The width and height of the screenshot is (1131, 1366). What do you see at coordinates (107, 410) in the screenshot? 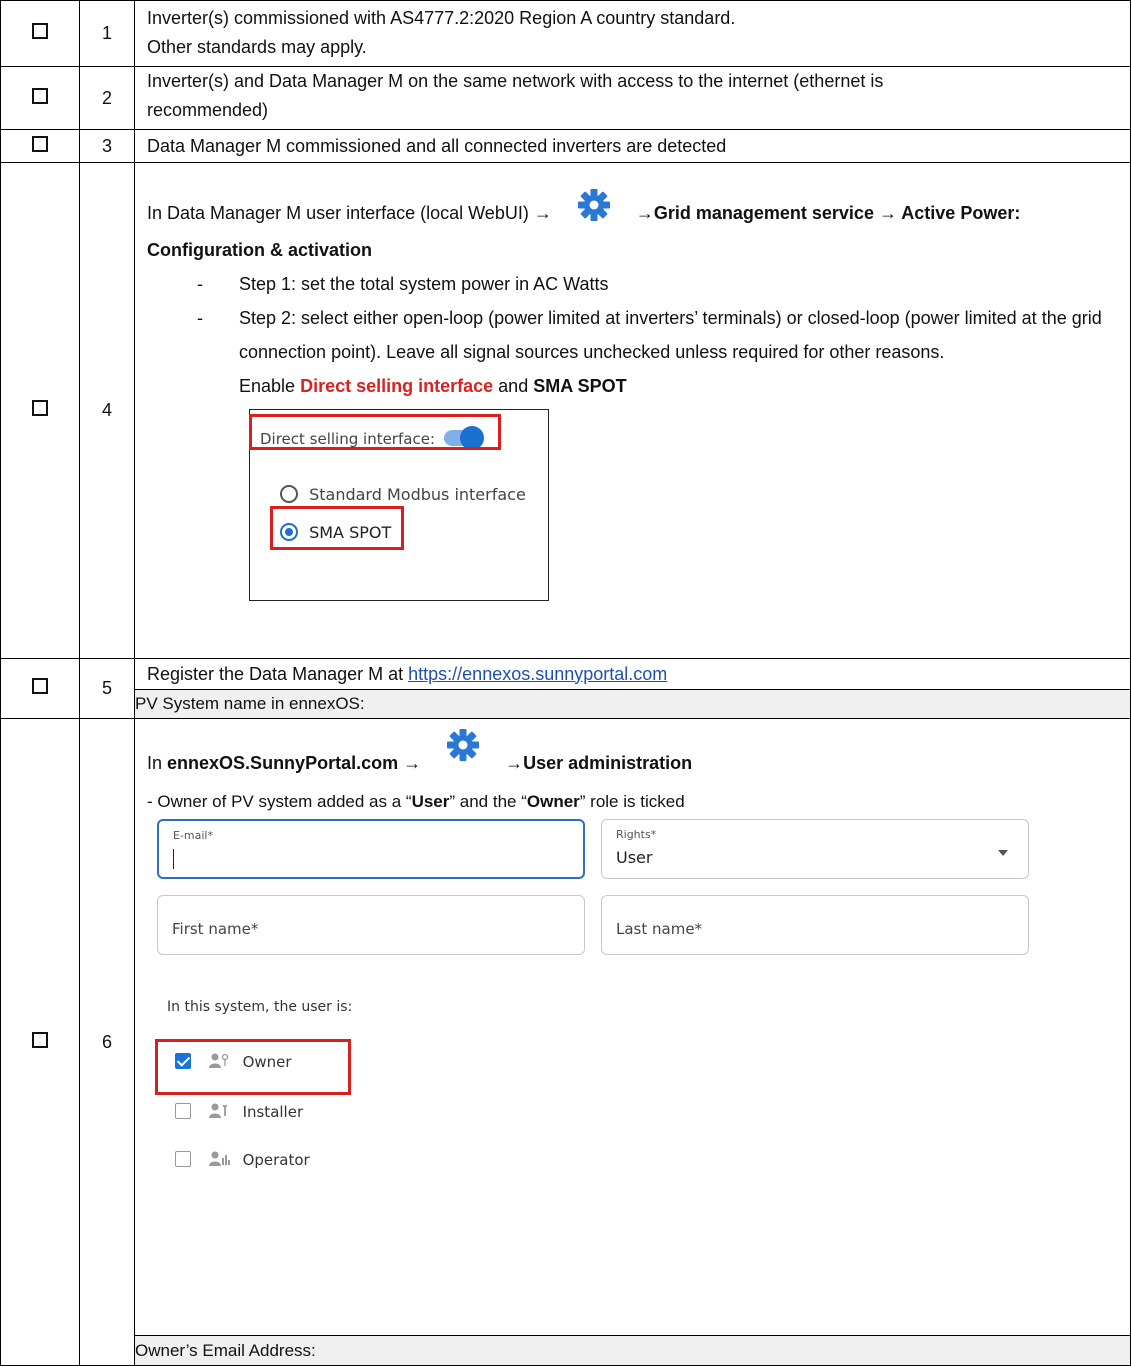
I see `row-number: 4` at bounding box center [107, 410].